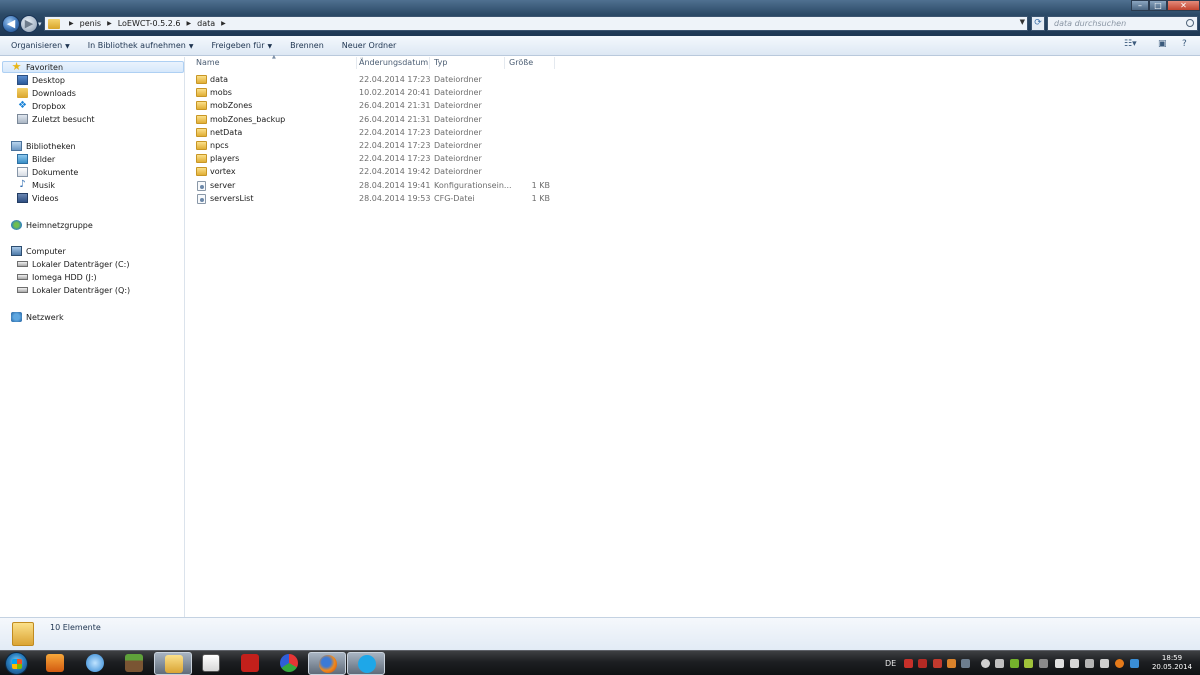  Describe the element at coordinates (1022, 22) in the screenshot. I see `chevron-down-icon: ▼` at that location.